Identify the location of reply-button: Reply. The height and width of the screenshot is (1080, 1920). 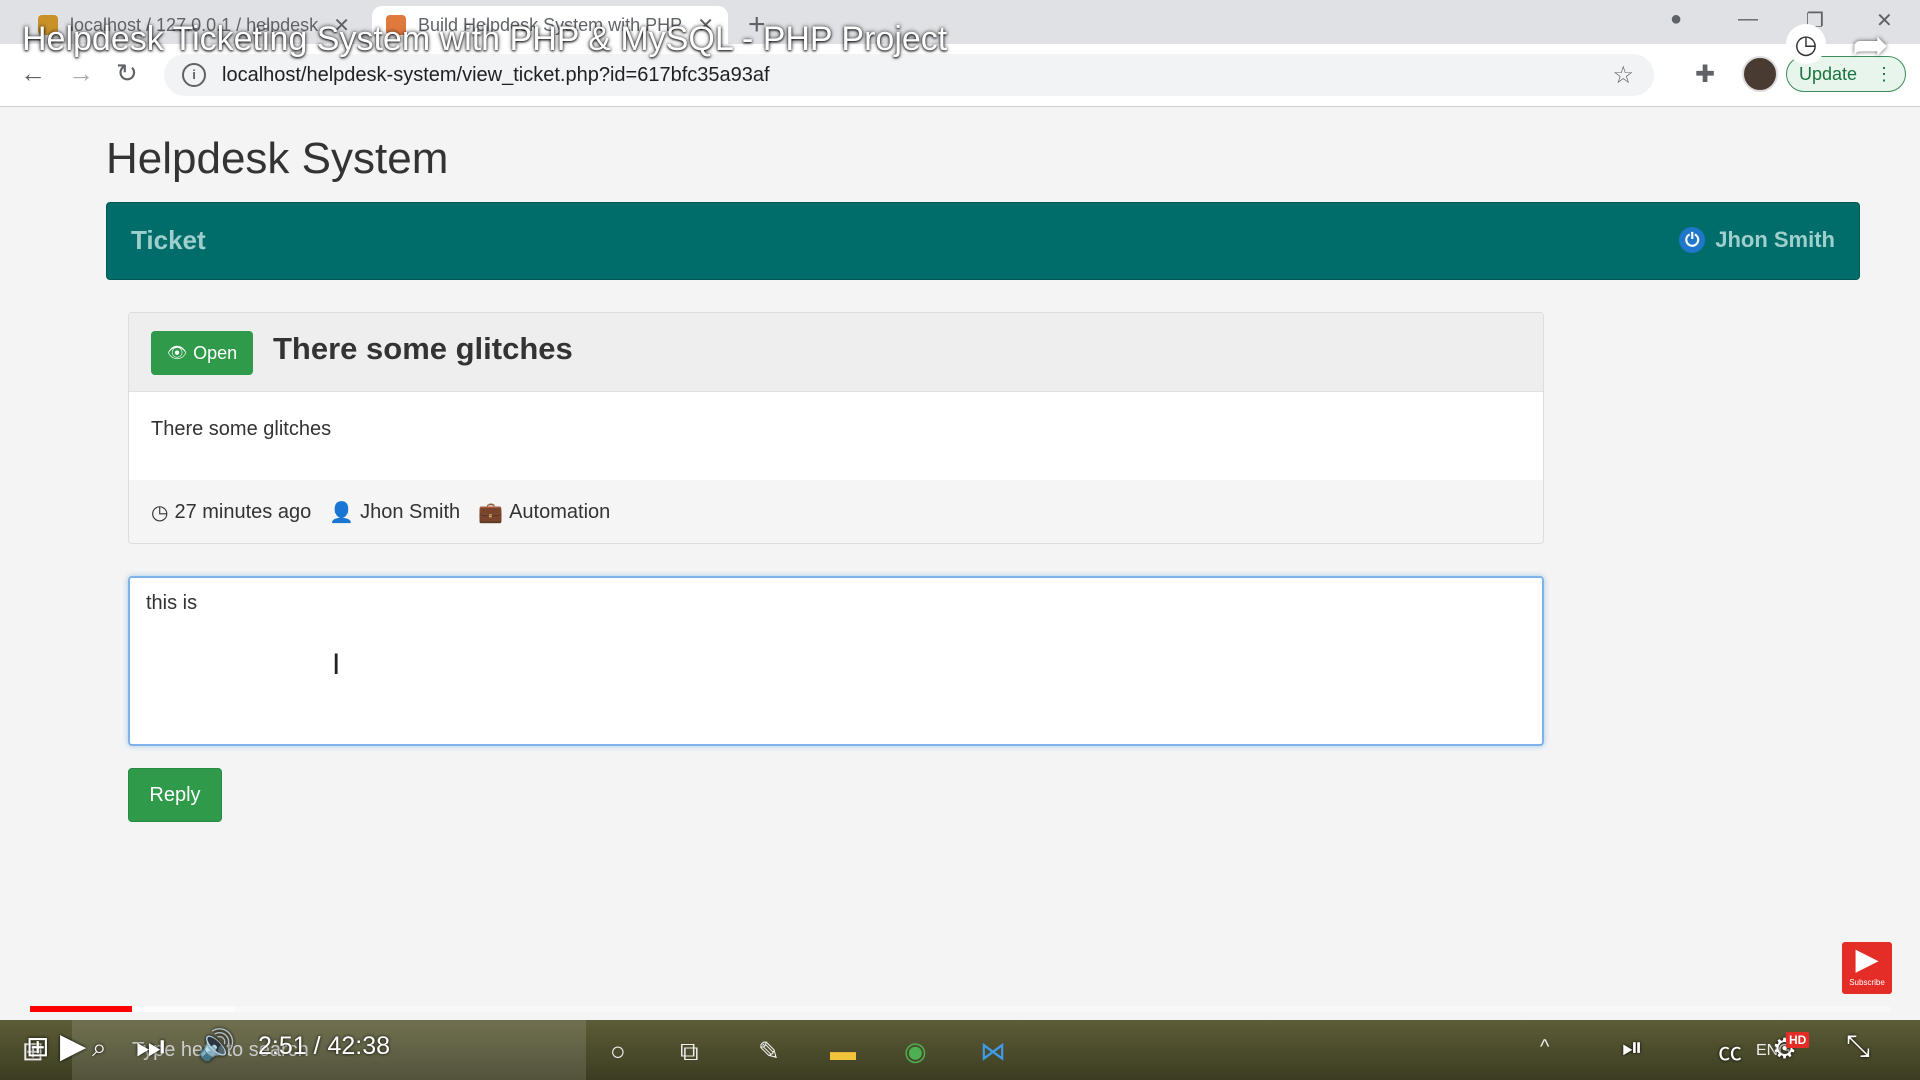
(175, 795).